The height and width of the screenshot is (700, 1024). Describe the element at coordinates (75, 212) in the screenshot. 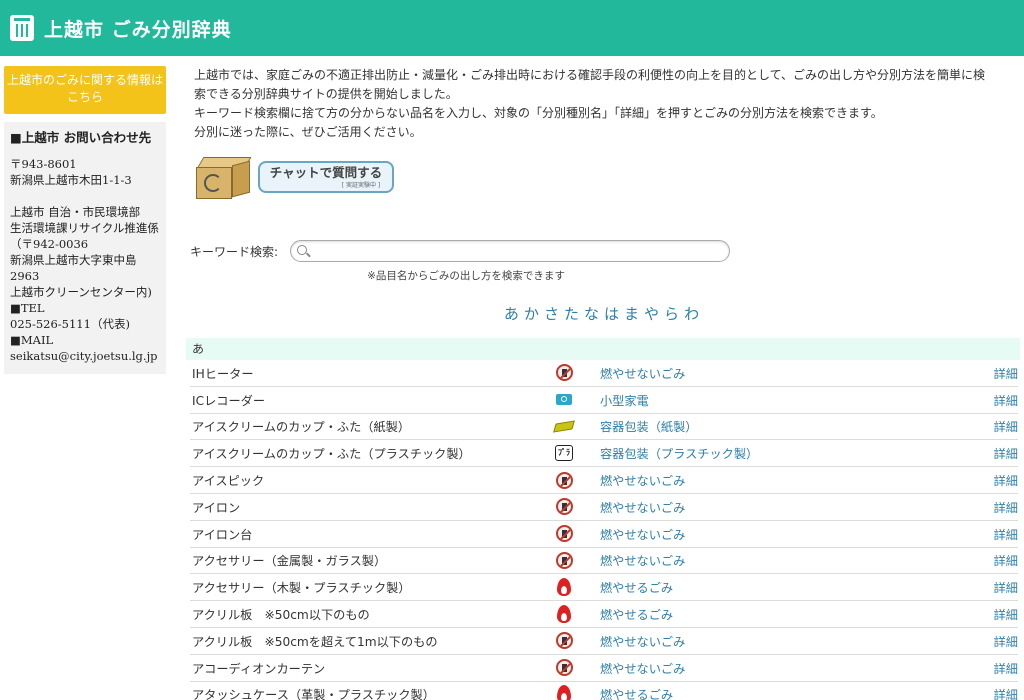

I see `contact-line: 上越市 自治・市民環境部` at that location.